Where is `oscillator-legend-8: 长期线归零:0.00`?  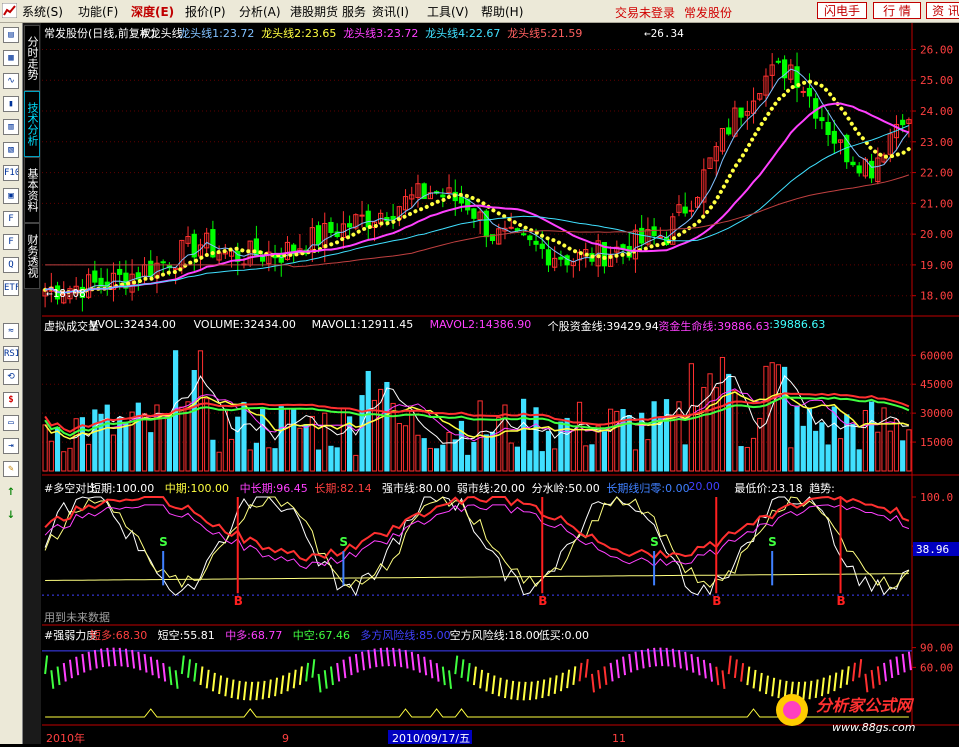 oscillator-legend-8: 长期线归零:0.00 is located at coordinates (648, 488).